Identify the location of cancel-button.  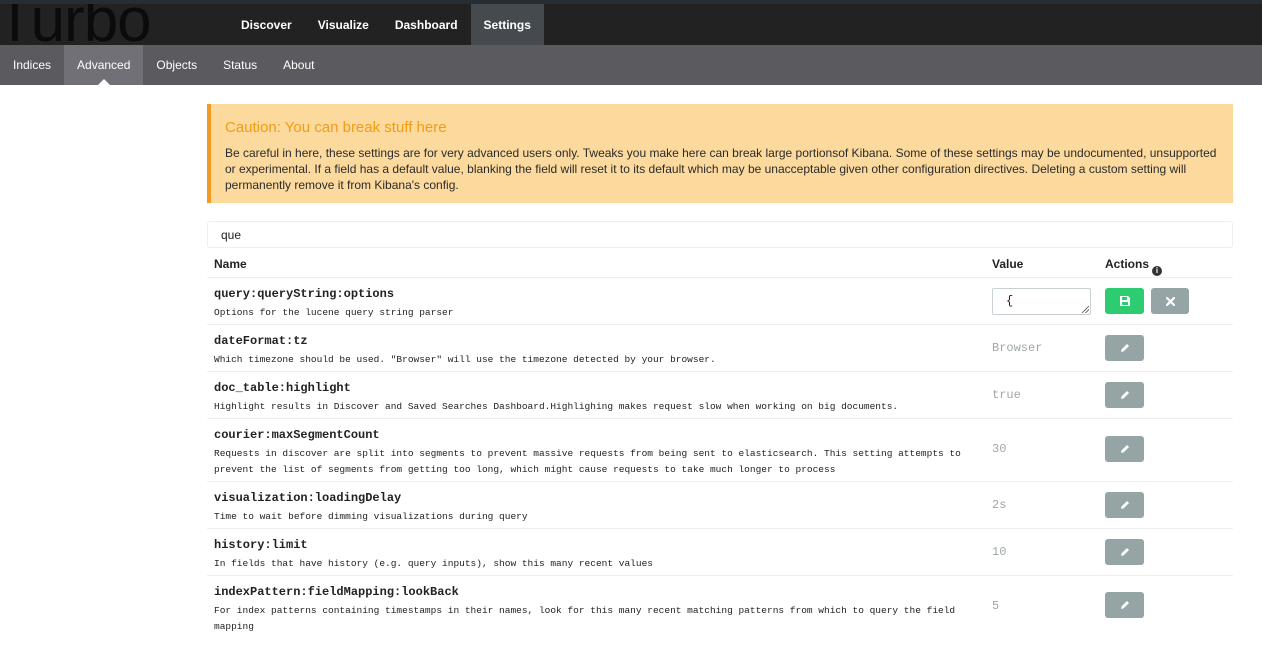
(1170, 301).